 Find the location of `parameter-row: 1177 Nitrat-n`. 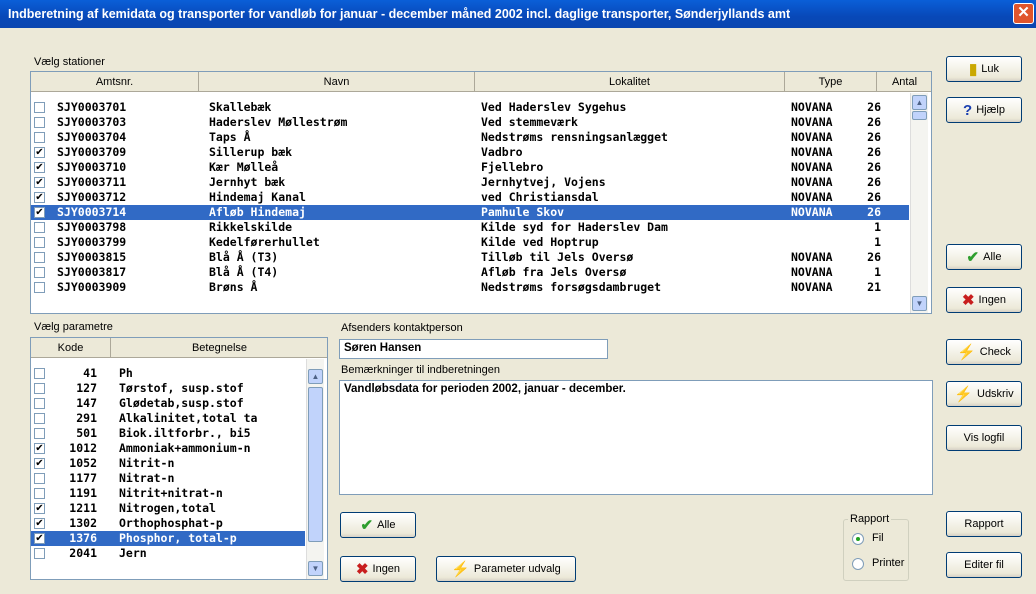

parameter-row: 1177 Nitrat-n is located at coordinates (168, 478).